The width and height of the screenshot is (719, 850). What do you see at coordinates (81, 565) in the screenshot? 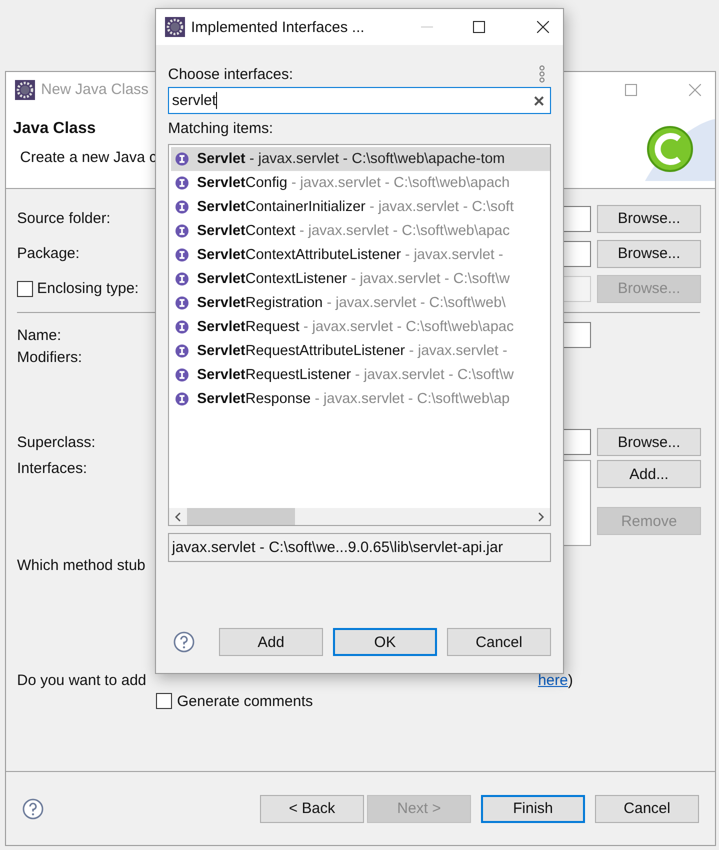
I see `field-label: Which method stub` at bounding box center [81, 565].